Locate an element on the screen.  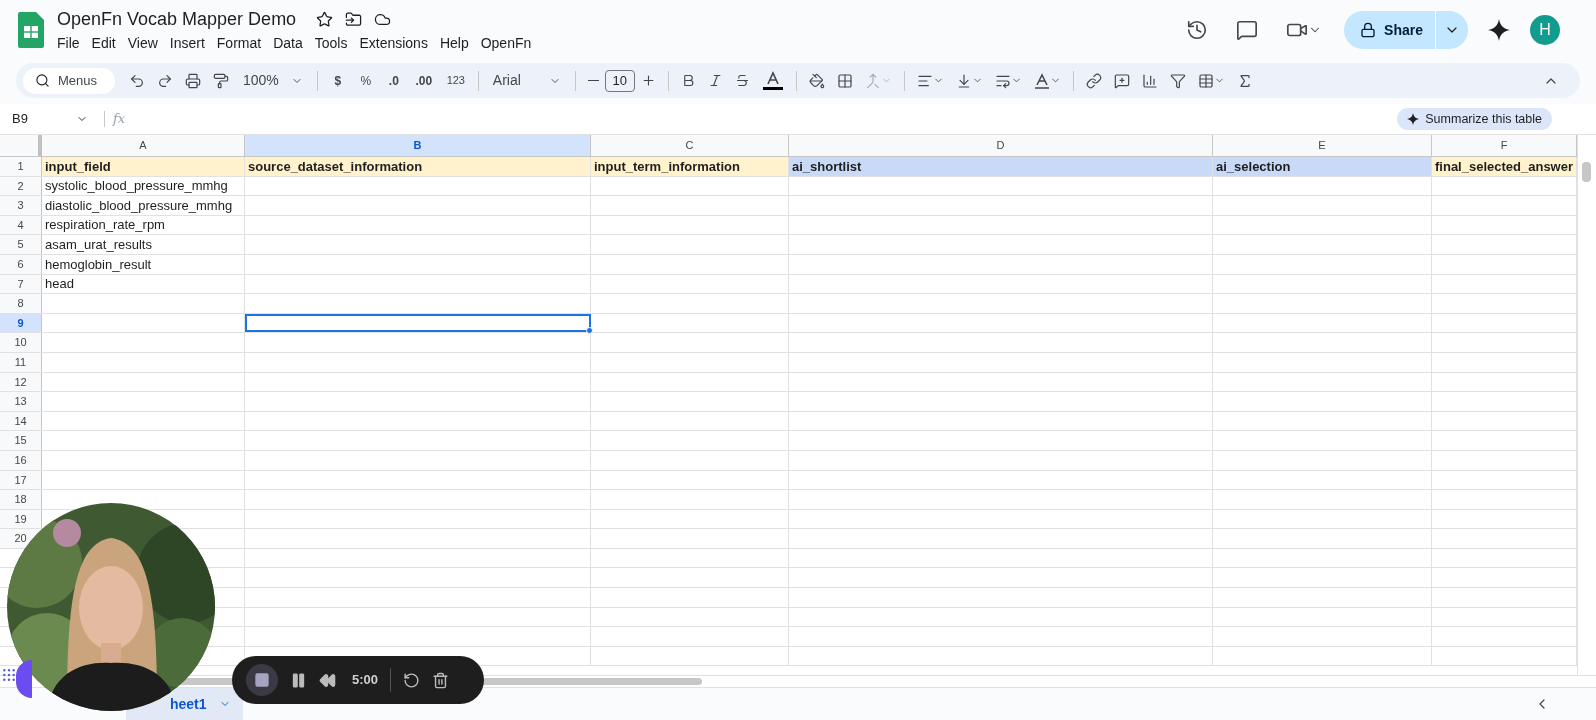
lock-icon is located at coordinates (1368, 30).